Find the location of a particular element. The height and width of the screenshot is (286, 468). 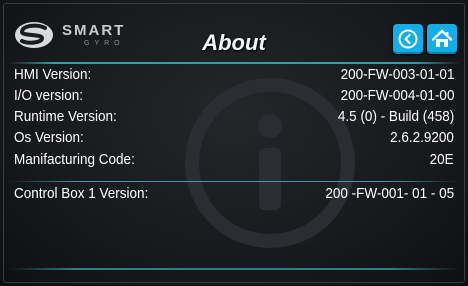

info-value: 200-FW-003-01-01 is located at coordinates (397, 74).